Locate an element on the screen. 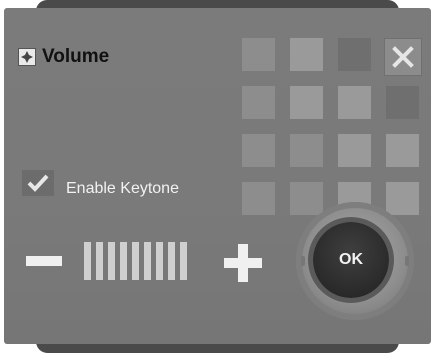  ok-button: OK is located at coordinates (351, 260).